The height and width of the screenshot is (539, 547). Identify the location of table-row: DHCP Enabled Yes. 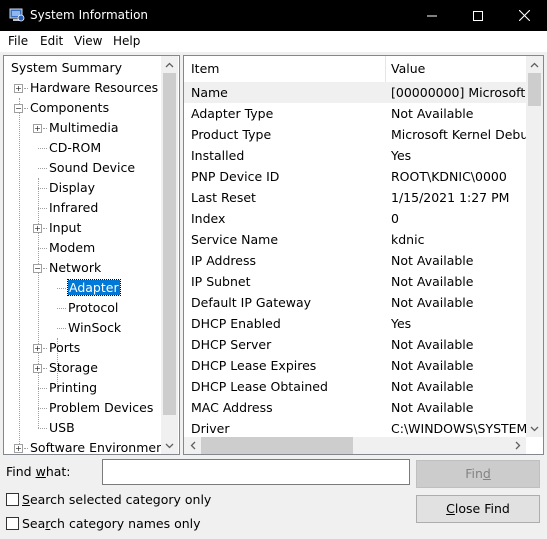
(355, 323).